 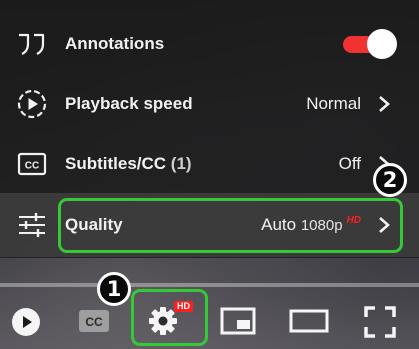 What do you see at coordinates (32, 225) in the screenshot?
I see `sliders-icon` at bounding box center [32, 225].